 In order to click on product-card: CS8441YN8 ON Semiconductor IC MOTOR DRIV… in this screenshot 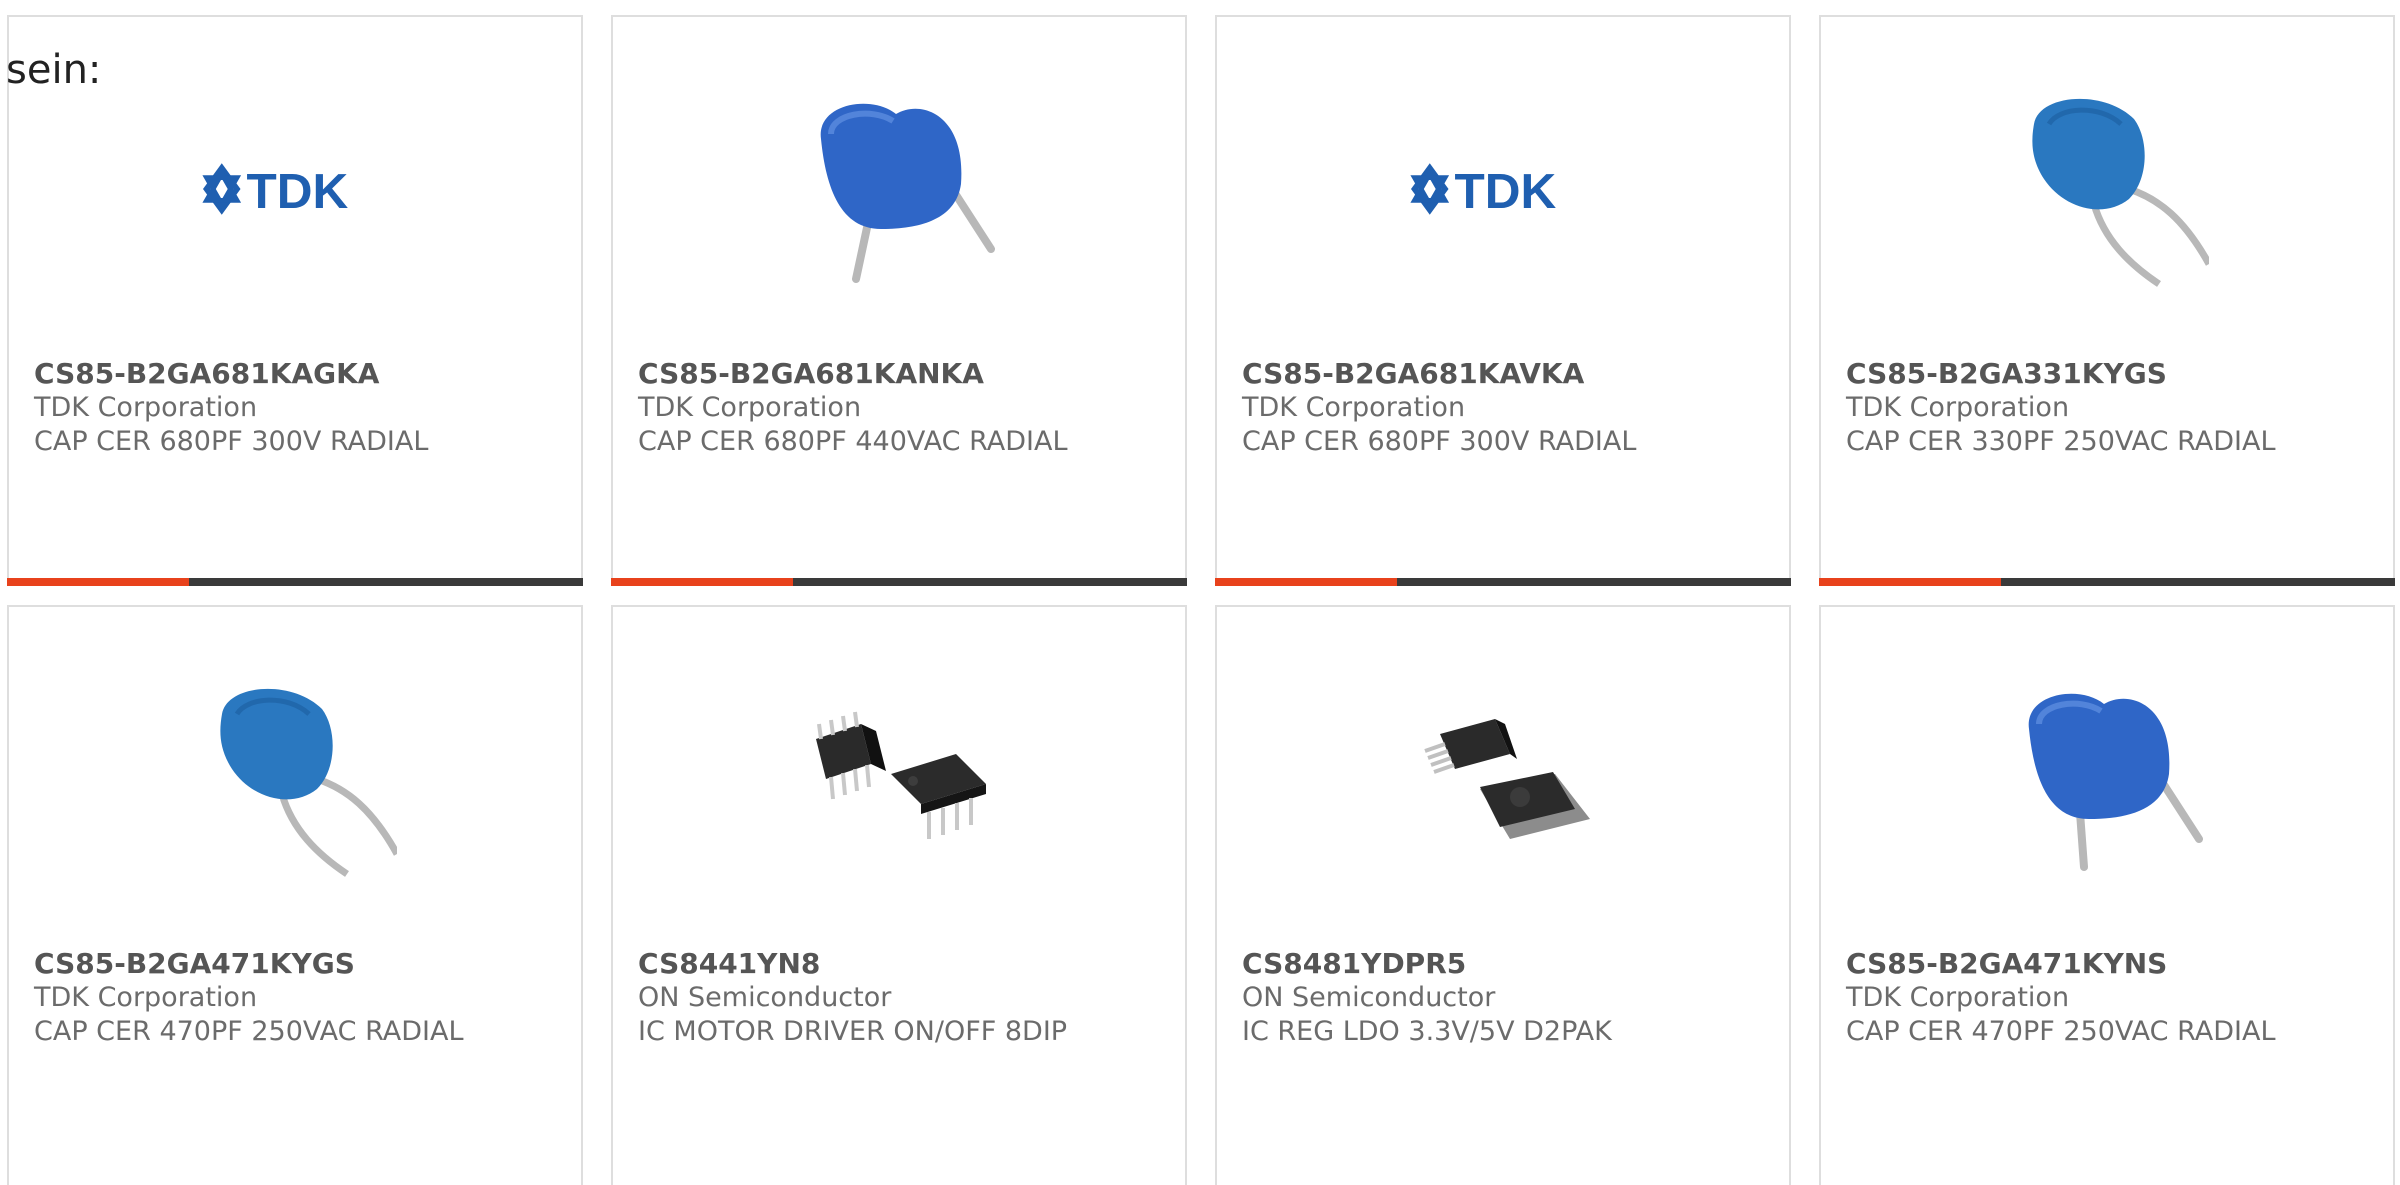, I will do `click(899, 895)`.